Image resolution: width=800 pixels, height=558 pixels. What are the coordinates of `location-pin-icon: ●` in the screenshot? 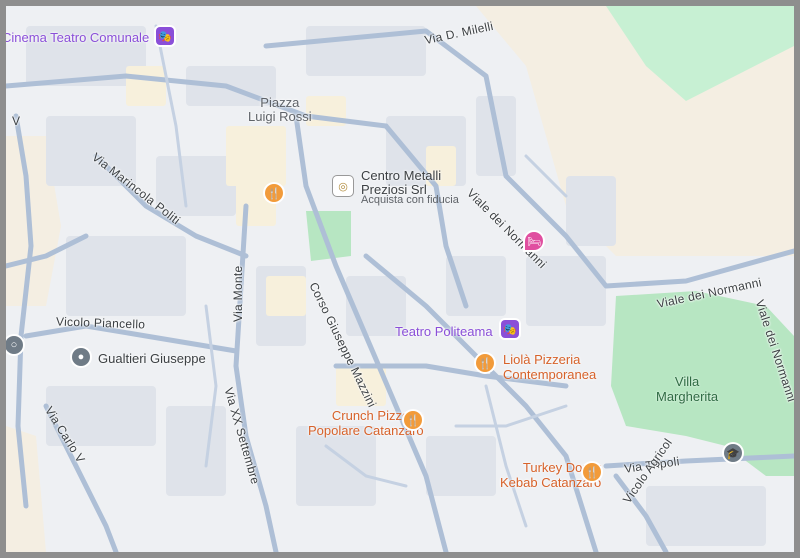 It's located at (81, 357).